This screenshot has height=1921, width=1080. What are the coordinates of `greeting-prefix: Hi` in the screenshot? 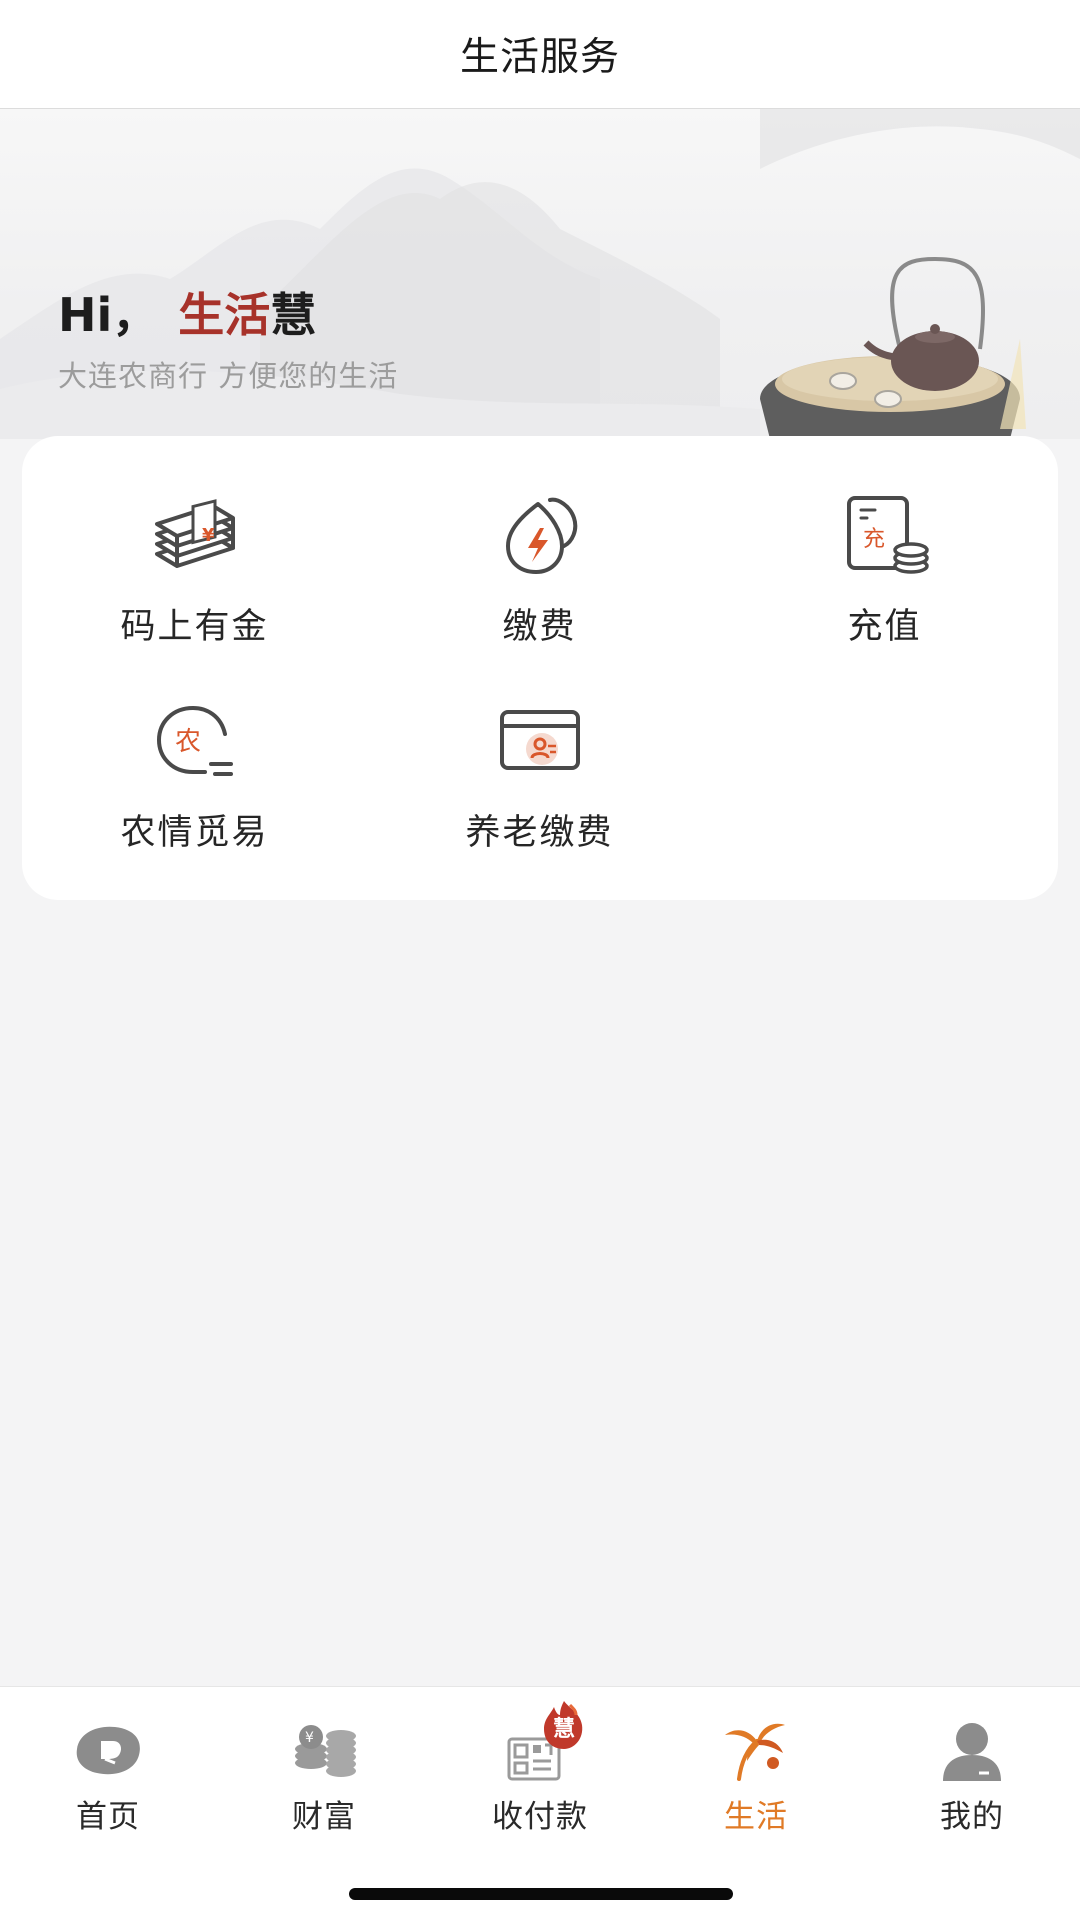 It's located at (85, 315).